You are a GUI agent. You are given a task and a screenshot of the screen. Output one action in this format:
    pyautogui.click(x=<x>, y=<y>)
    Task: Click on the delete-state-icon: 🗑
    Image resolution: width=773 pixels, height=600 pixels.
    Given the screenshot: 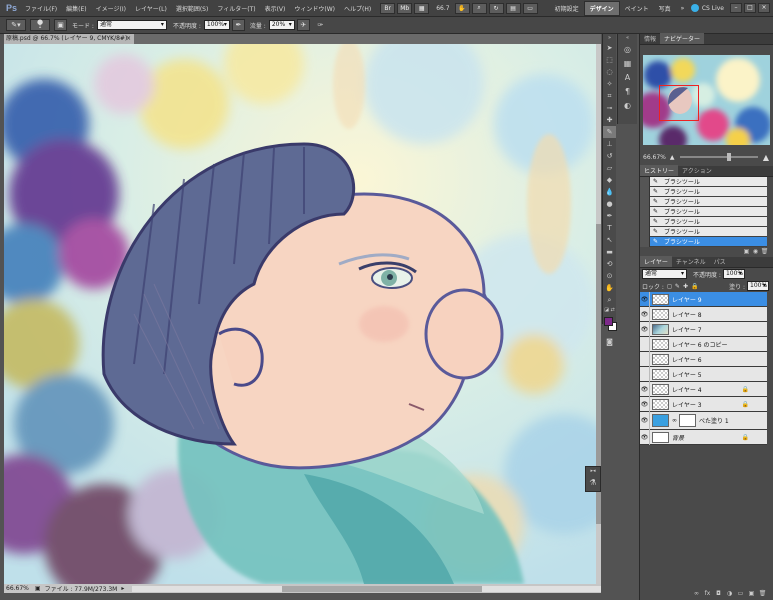 What is the action you would take?
    pyautogui.click(x=764, y=251)
    